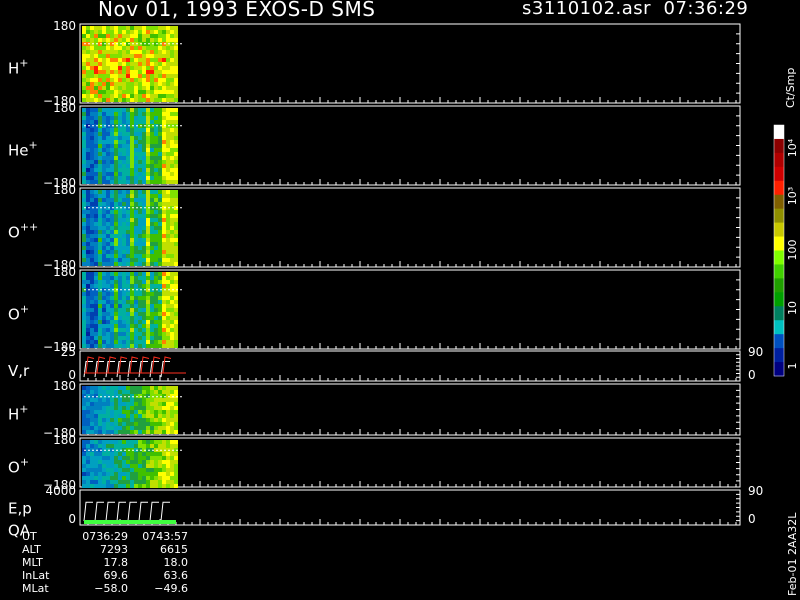 The height and width of the screenshot is (600, 800). What do you see at coordinates (792, 250) in the screenshot?
I see `colorbar-tick: 100` at bounding box center [792, 250].